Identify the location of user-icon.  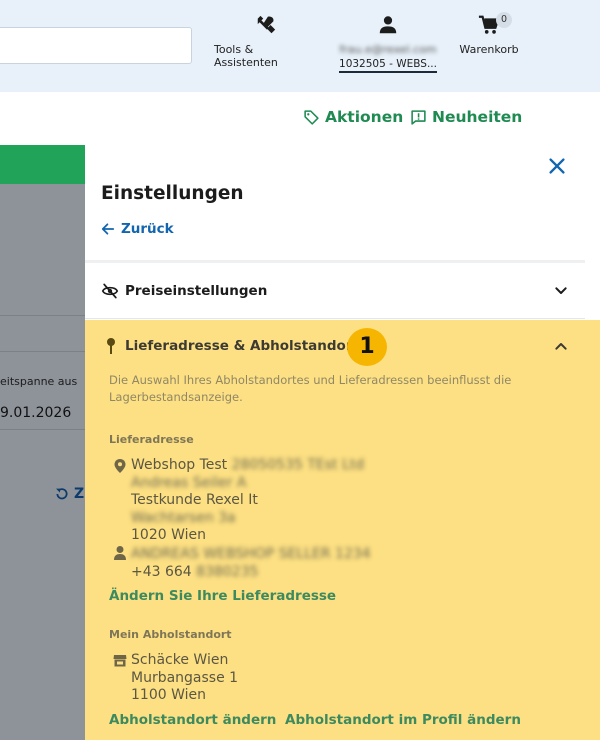
(388, 25).